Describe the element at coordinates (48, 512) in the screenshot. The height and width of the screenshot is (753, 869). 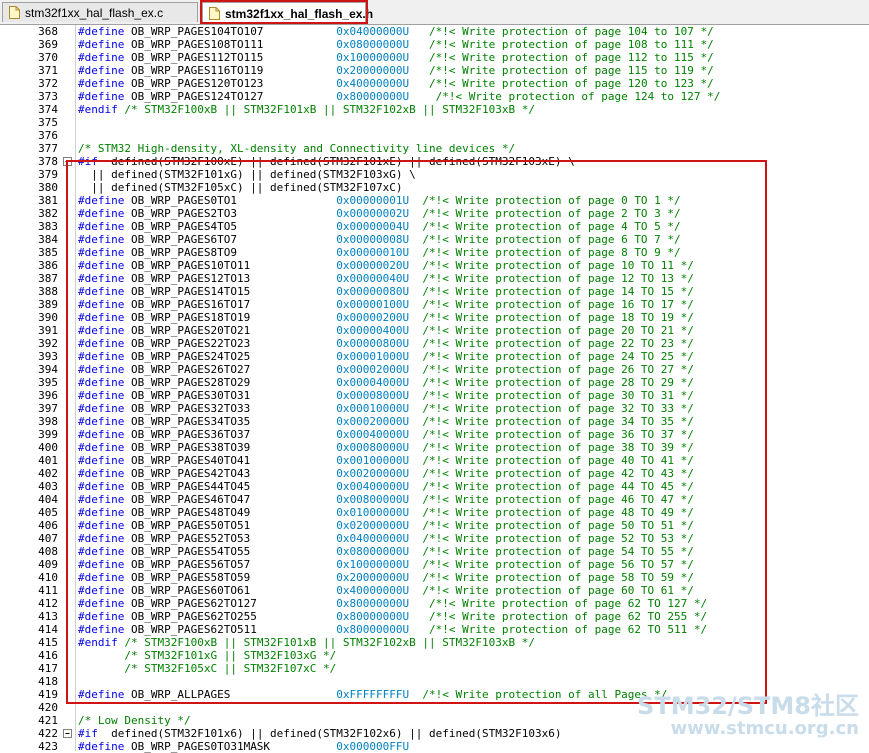
I see `line-number: 405` at that location.